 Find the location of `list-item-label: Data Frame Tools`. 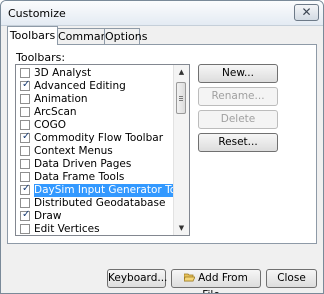

list-item-label: Data Frame Tools is located at coordinates (79, 177).